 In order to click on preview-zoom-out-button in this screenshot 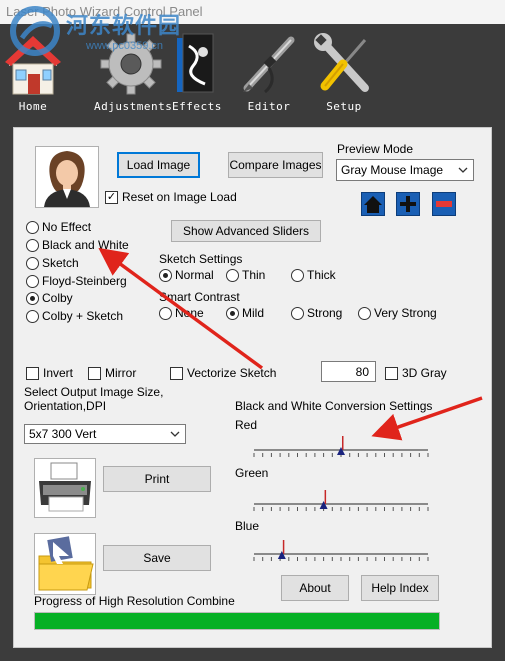, I will do `click(444, 204)`.